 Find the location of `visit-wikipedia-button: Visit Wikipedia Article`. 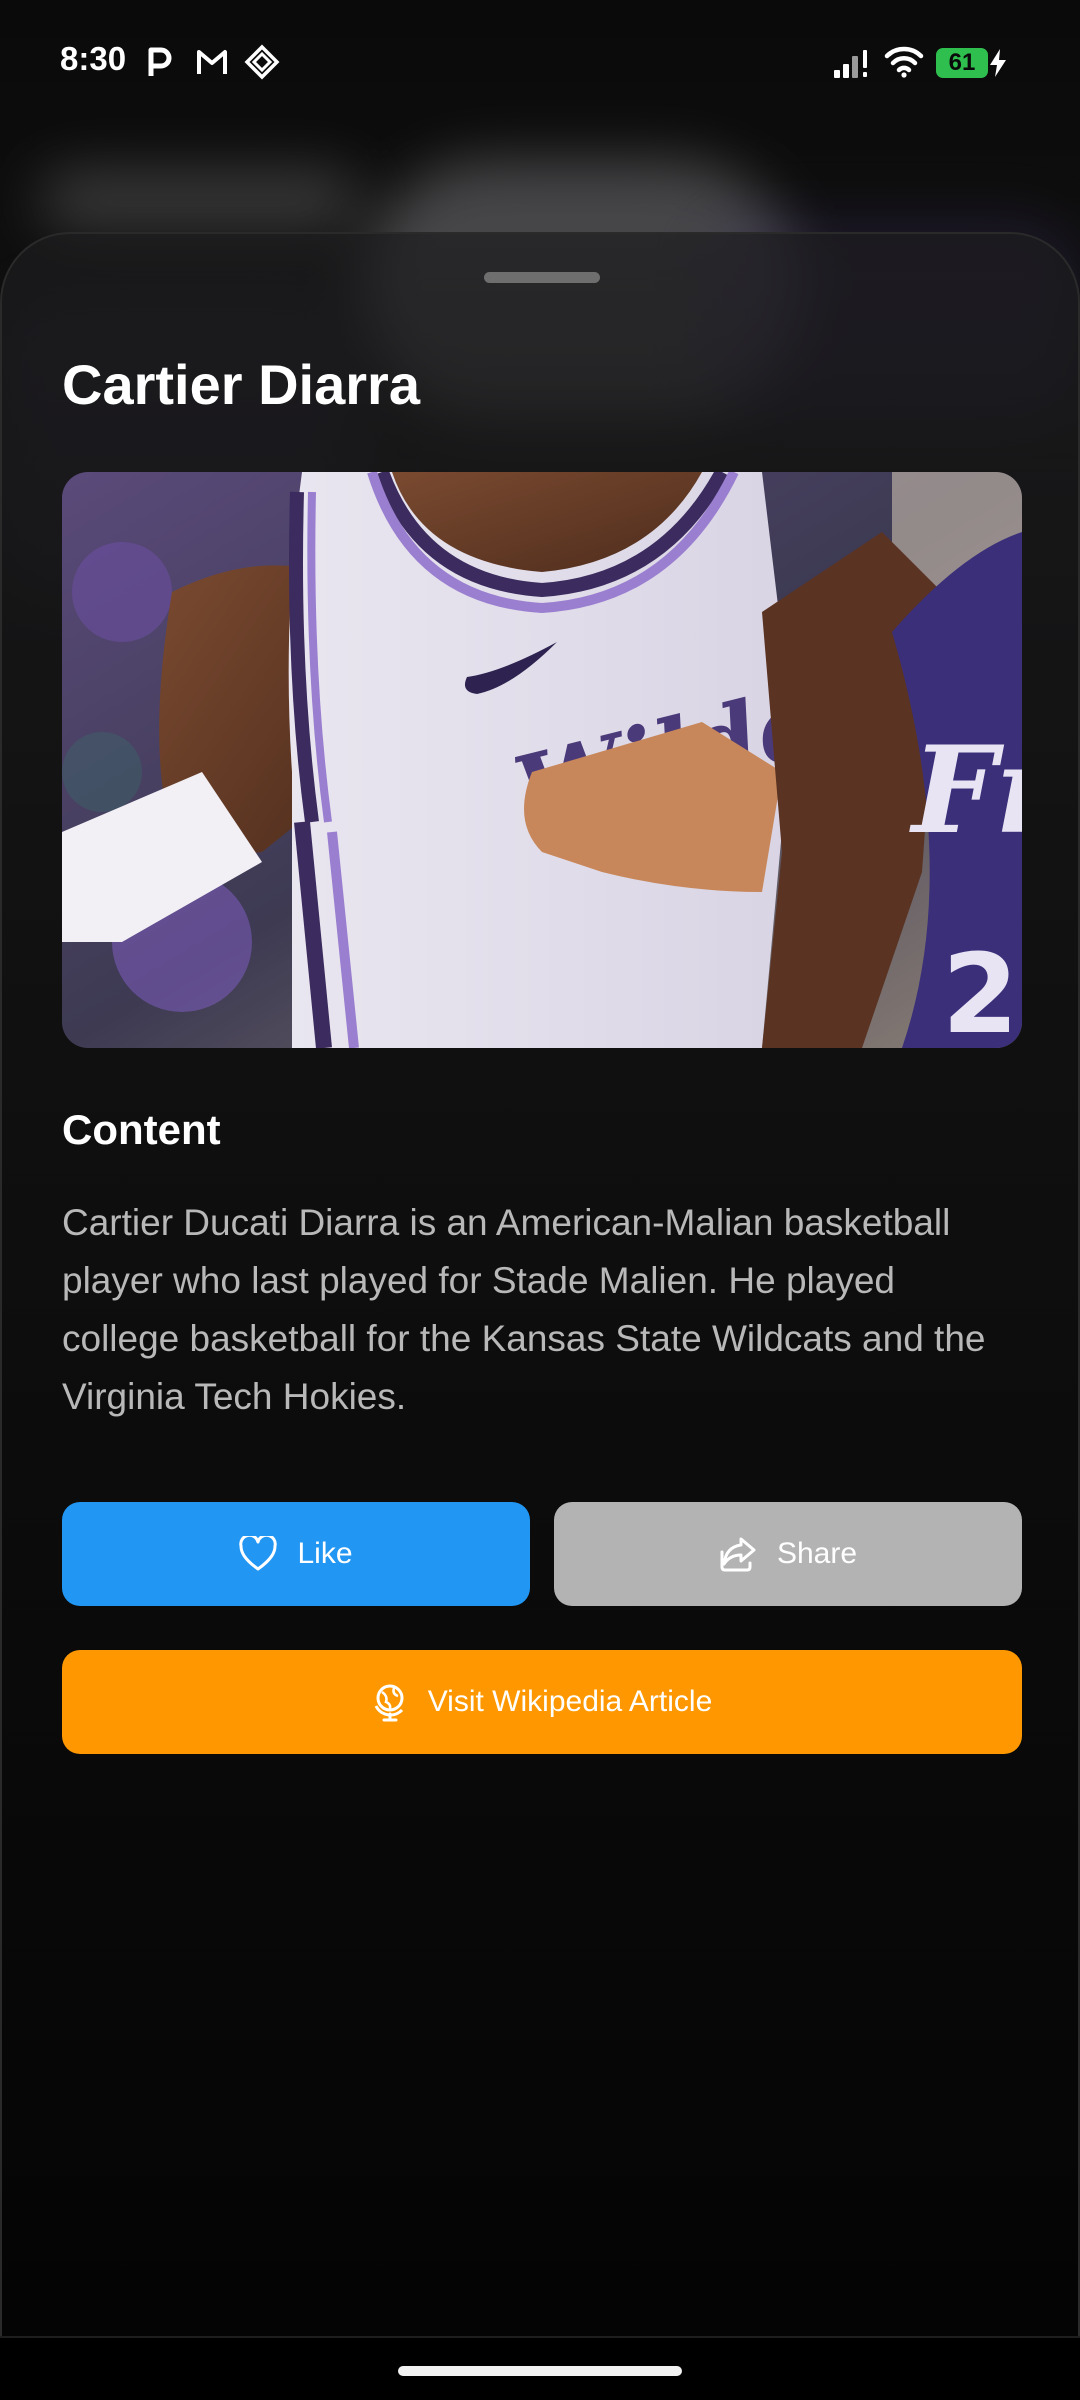

visit-wikipedia-button: Visit Wikipedia Article is located at coordinates (542, 1702).